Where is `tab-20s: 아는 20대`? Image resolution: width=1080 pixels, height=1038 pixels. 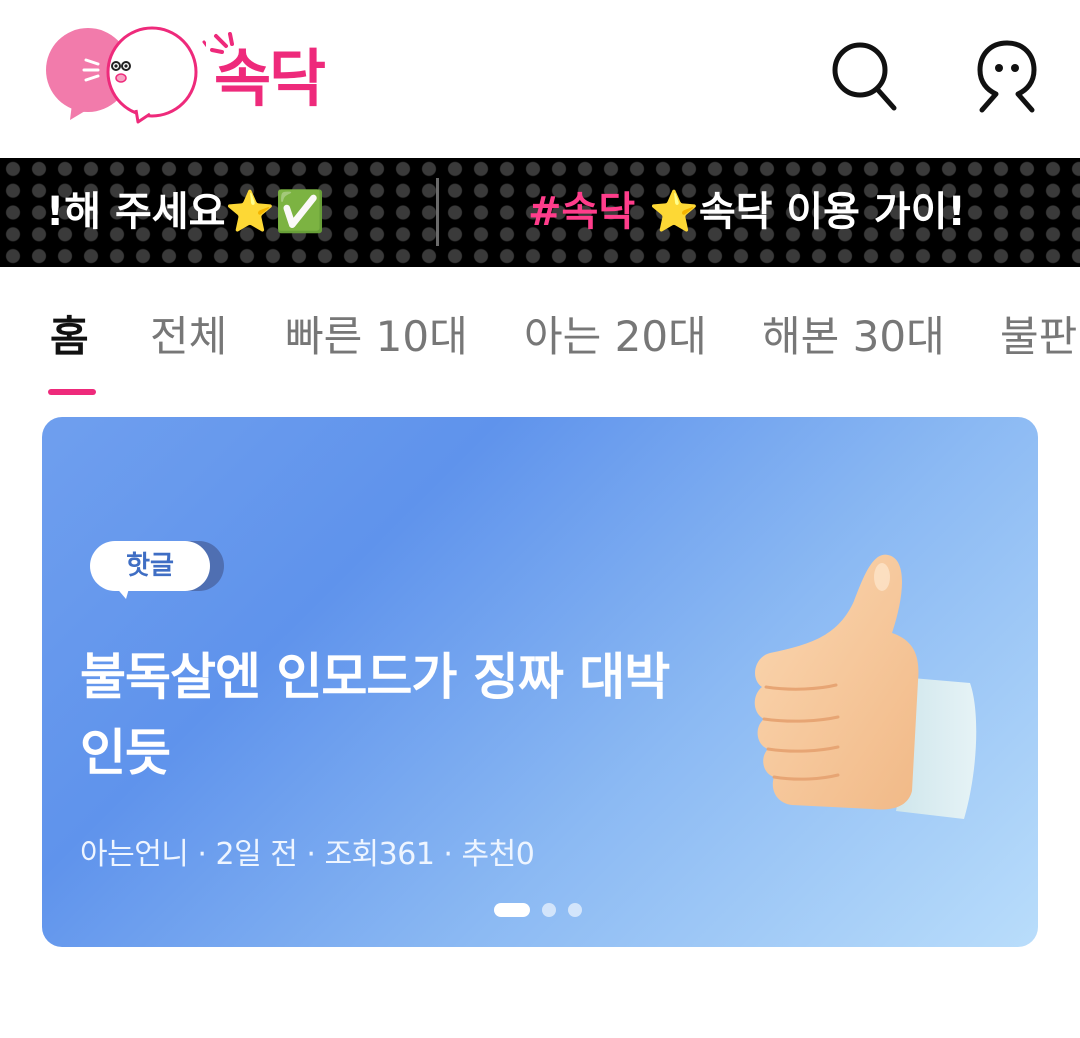
tab-20s: 아는 20대 is located at coordinates (615, 337).